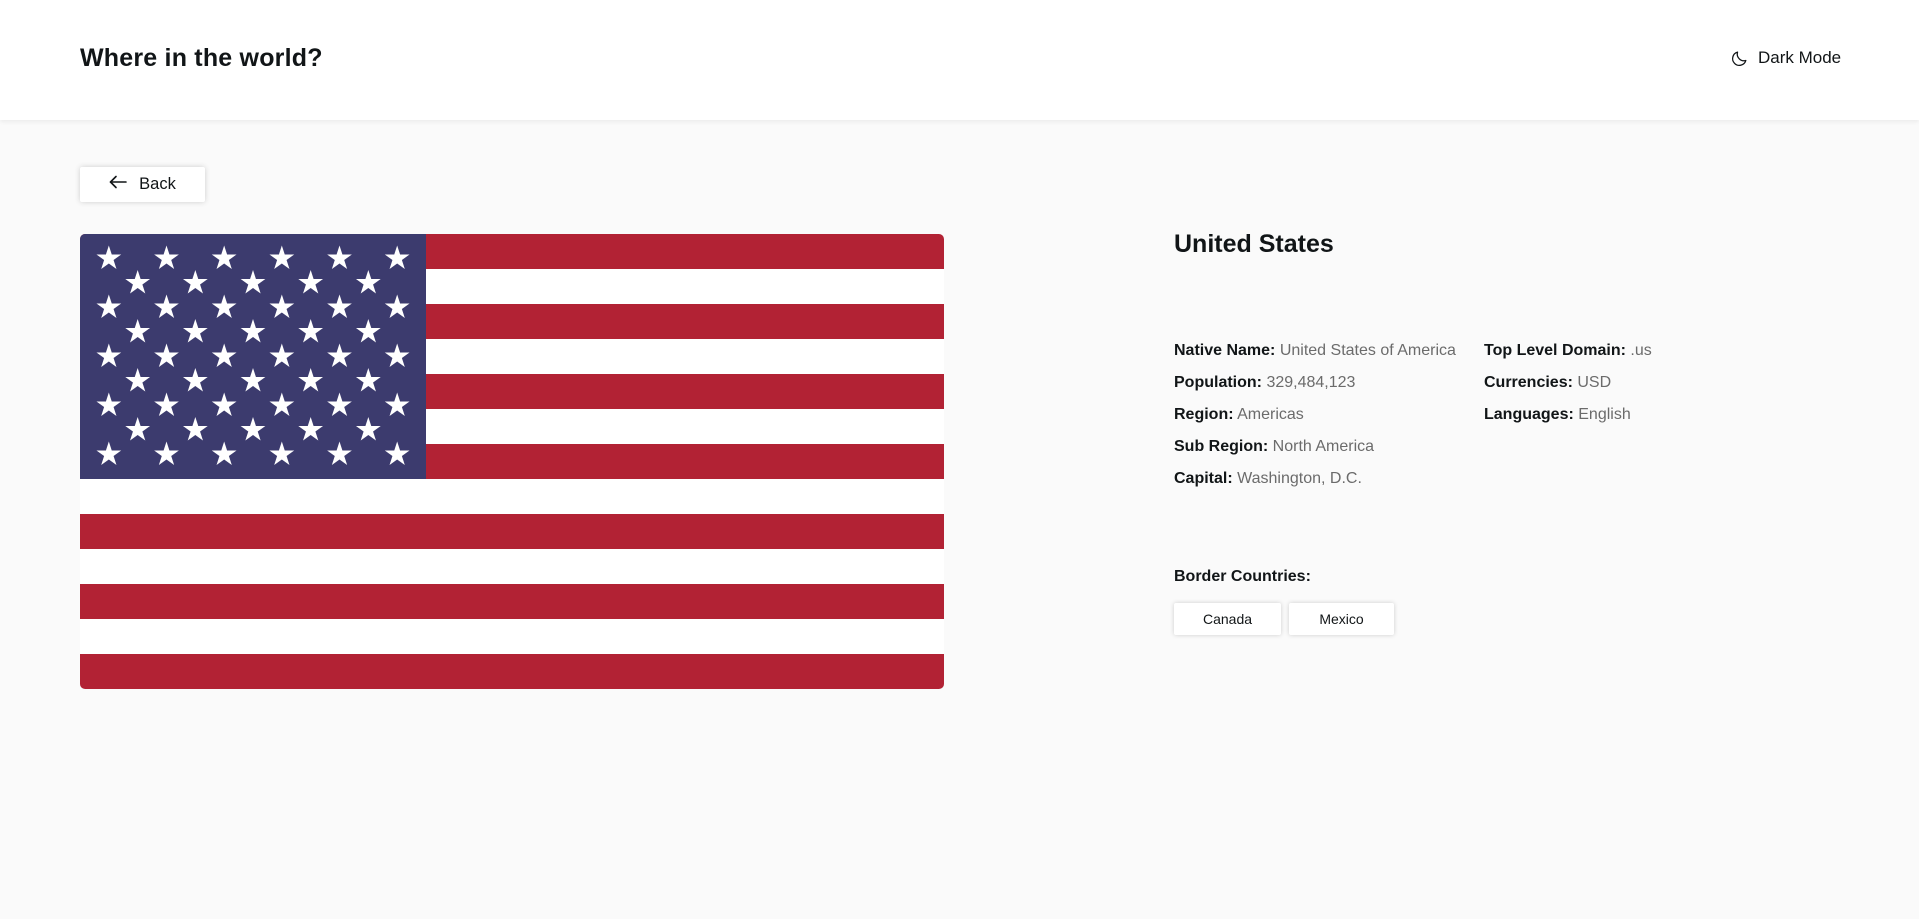 This screenshot has width=1919, height=919. I want to click on back-button: Back, so click(142, 184).